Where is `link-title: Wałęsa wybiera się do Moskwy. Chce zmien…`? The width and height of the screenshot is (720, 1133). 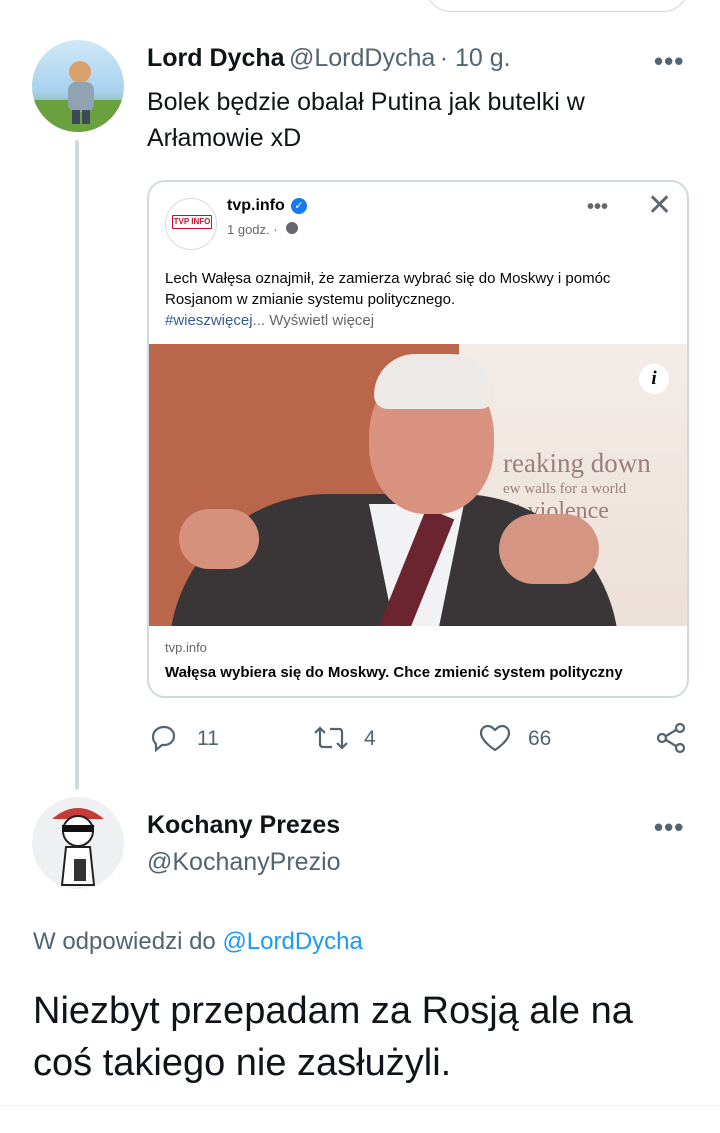
link-title: Wałęsa wybiera się do Moskwy. Chce zmien… is located at coordinates (394, 672).